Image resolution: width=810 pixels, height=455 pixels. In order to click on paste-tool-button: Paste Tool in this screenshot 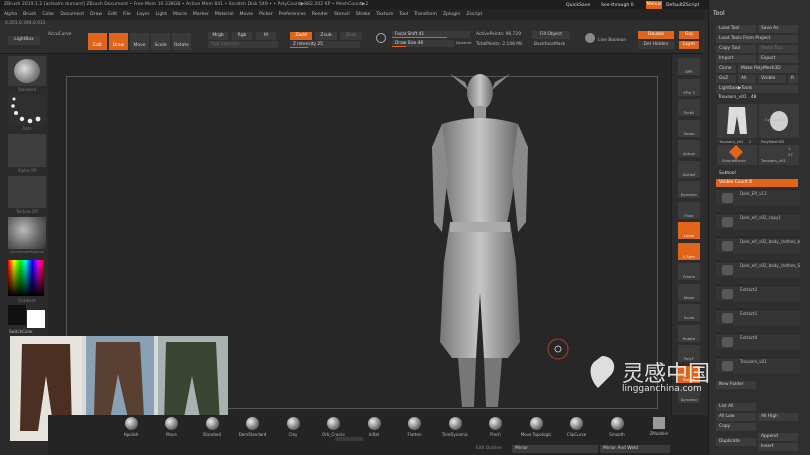, I will do `click(778, 49)`.